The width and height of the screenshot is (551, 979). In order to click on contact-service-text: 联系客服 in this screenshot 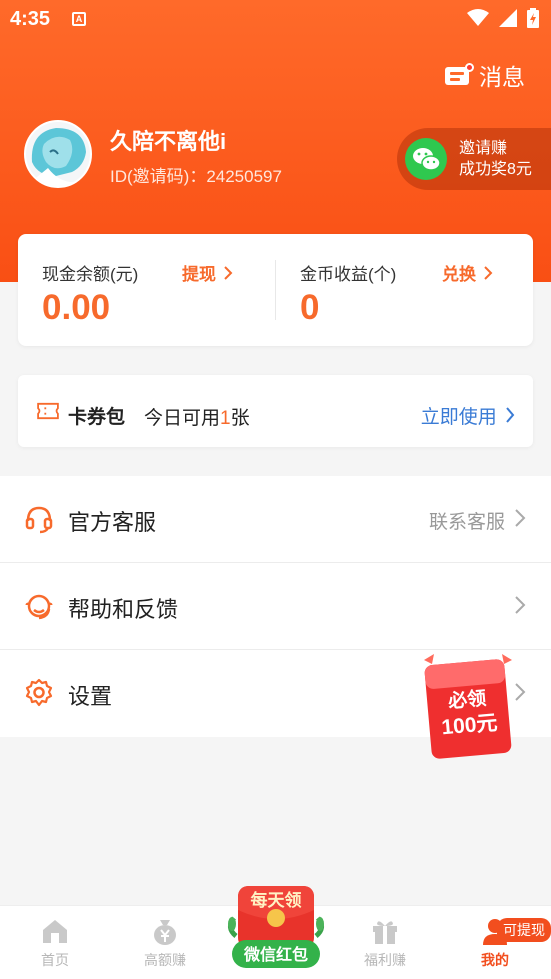, I will do `click(466, 522)`.